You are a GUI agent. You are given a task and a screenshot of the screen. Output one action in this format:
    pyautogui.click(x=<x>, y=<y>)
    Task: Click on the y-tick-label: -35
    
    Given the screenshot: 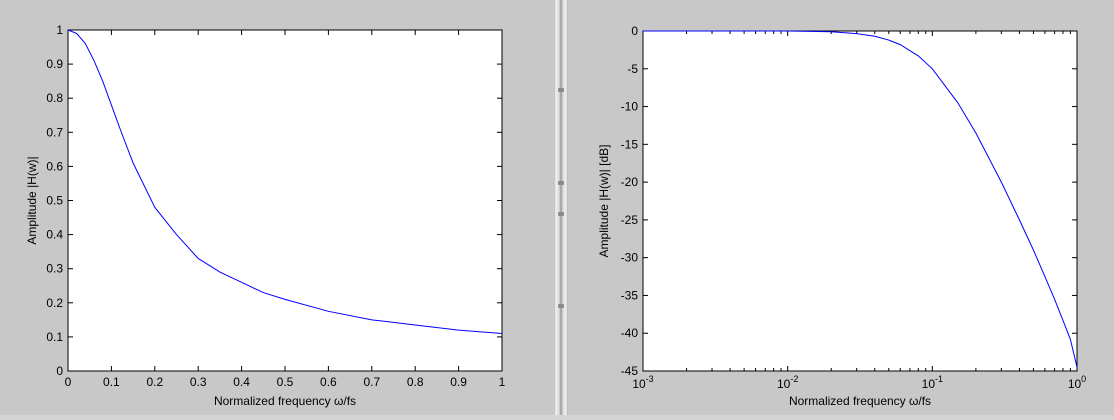 What is the action you would take?
    pyautogui.click(x=630, y=295)
    